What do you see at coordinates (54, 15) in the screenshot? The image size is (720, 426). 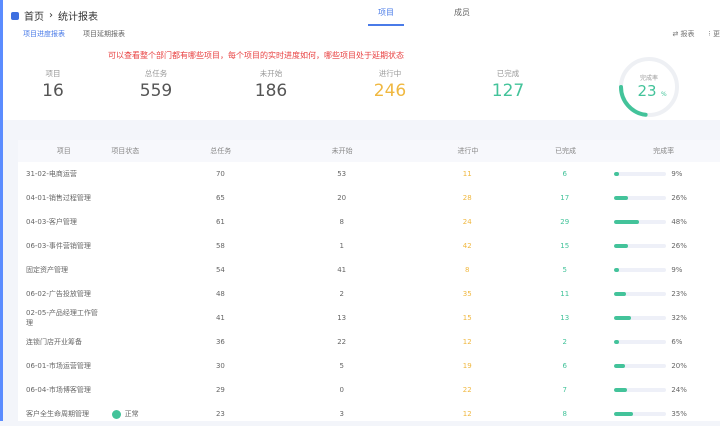 I see `breadcrumb: 首页 › 统计报表` at bounding box center [54, 15].